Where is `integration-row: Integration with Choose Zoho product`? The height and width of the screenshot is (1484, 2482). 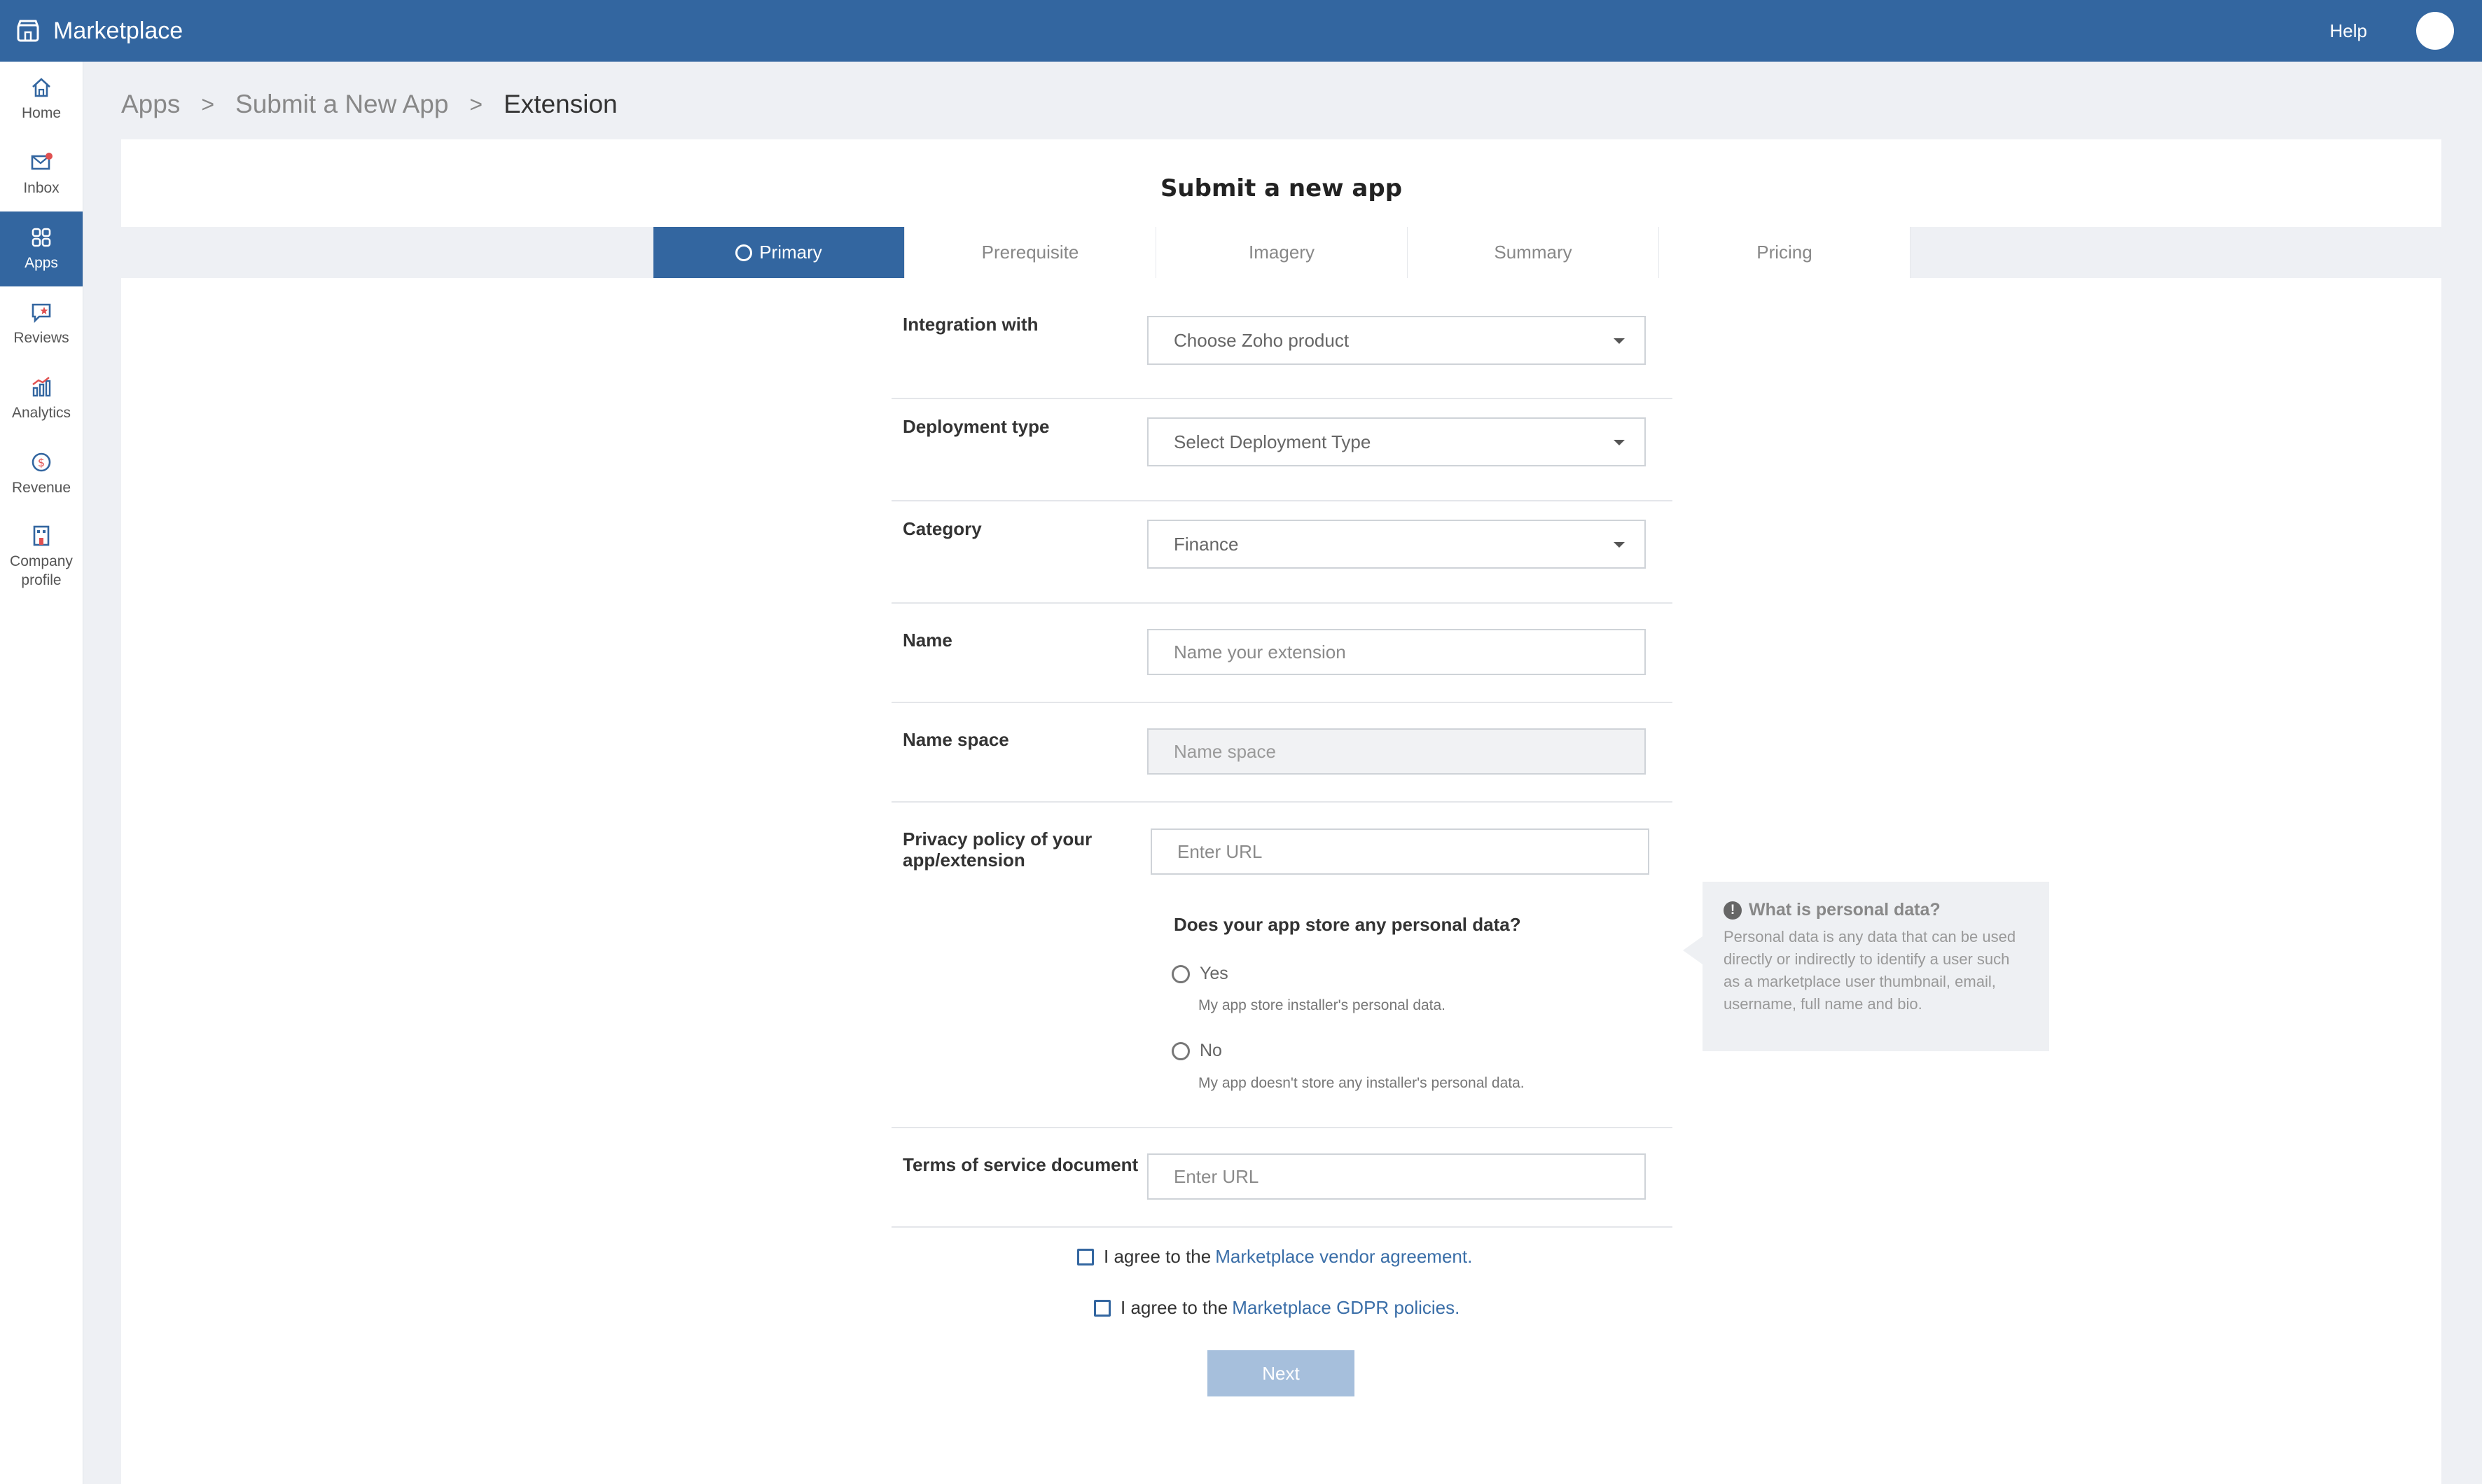
integration-row: Integration with Choose Zoho product is located at coordinates (1282, 348).